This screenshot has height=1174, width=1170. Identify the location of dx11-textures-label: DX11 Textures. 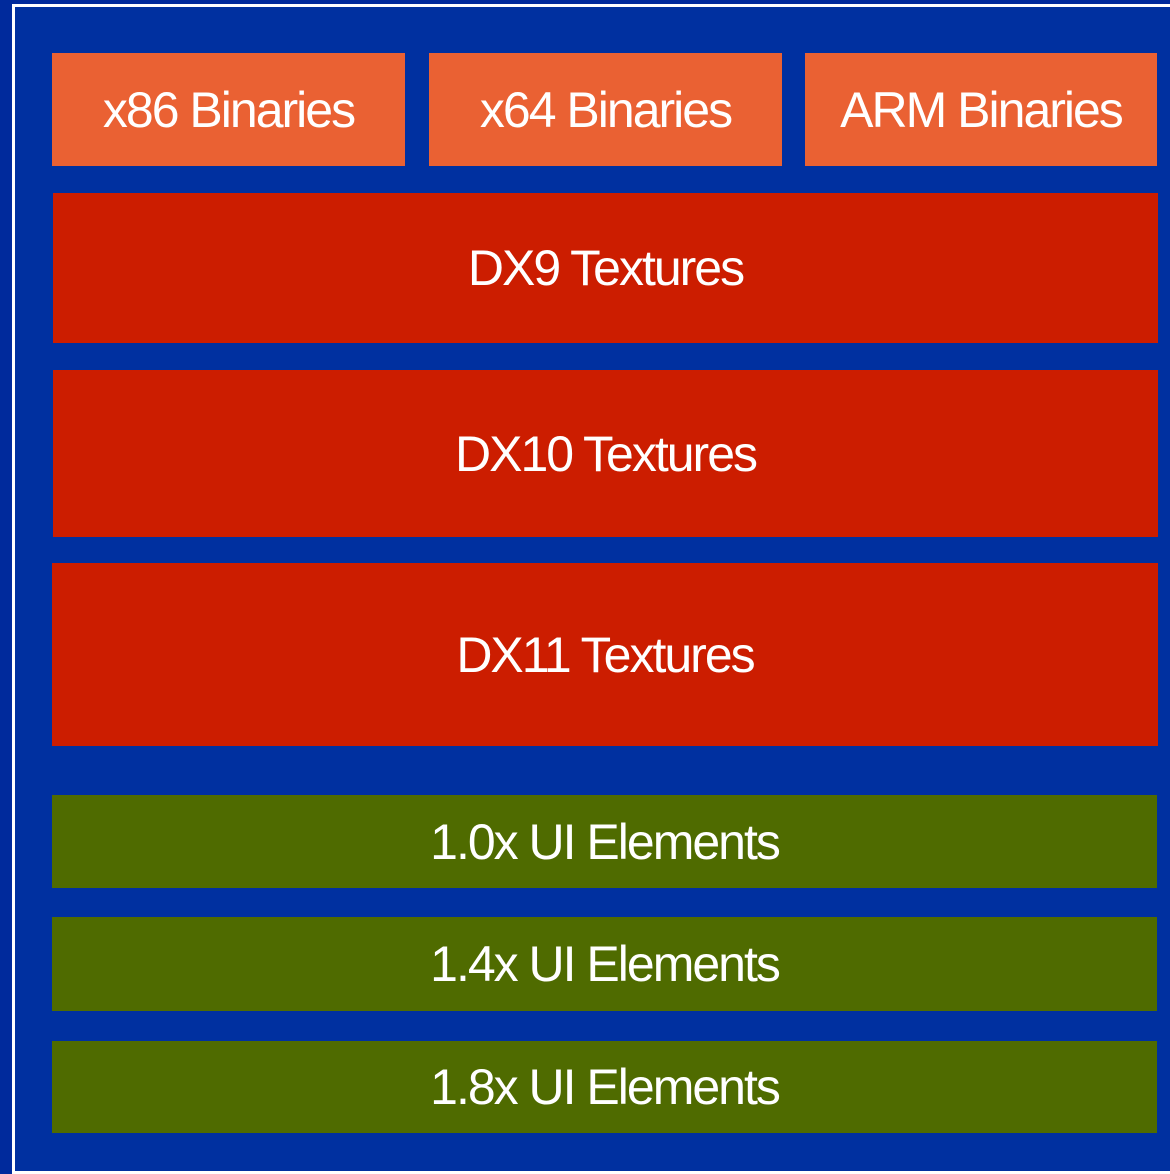
(605, 654).